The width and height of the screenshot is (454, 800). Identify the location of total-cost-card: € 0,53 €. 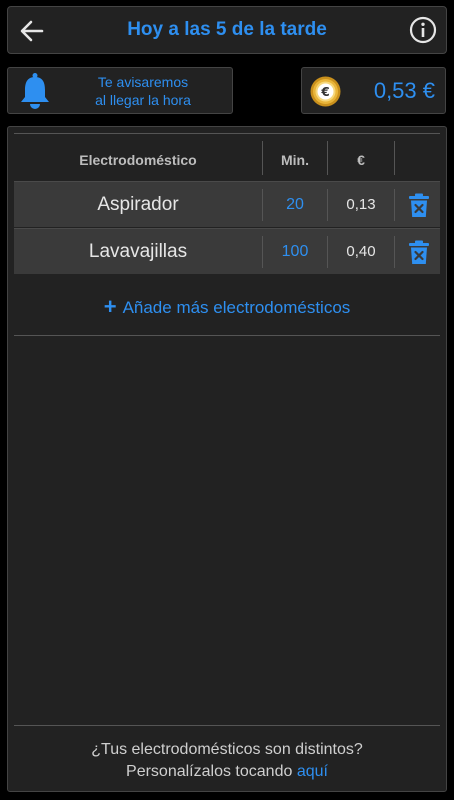
(373, 90).